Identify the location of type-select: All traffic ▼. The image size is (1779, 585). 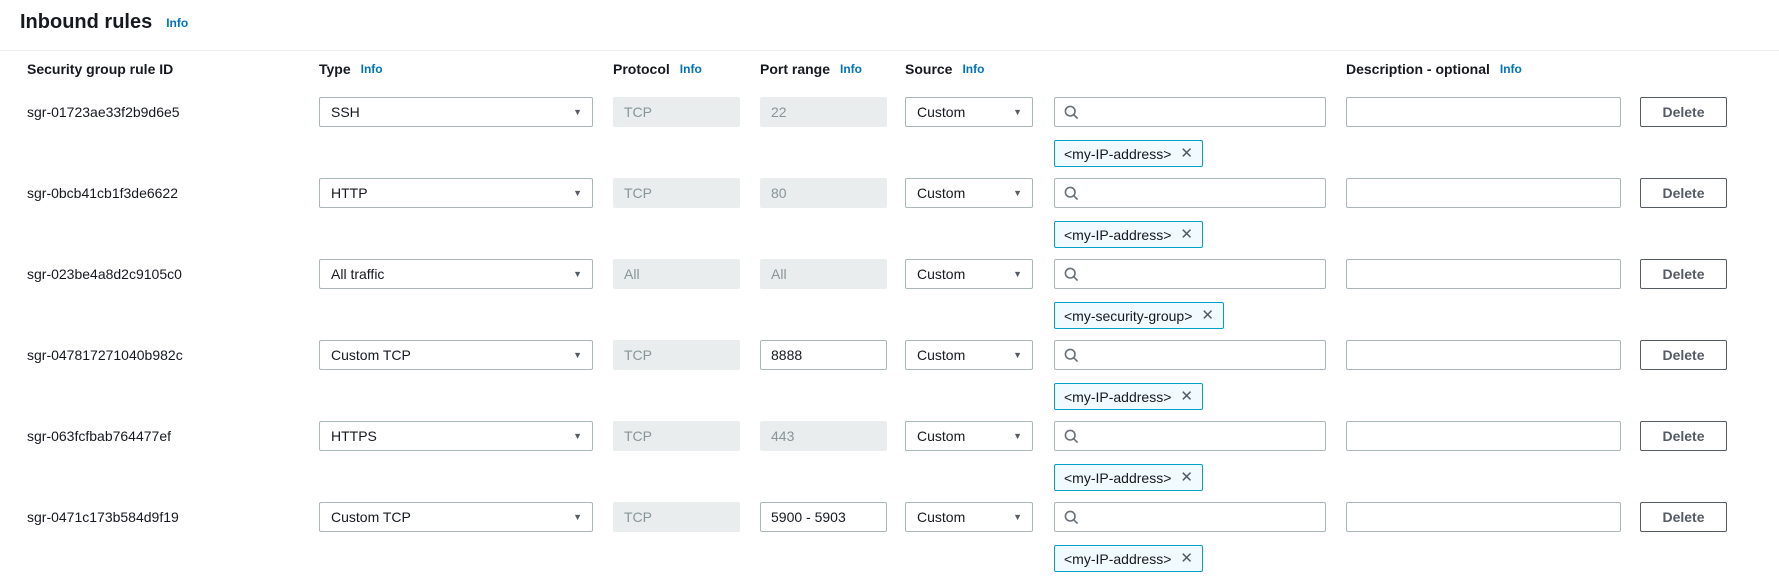
(456, 274).